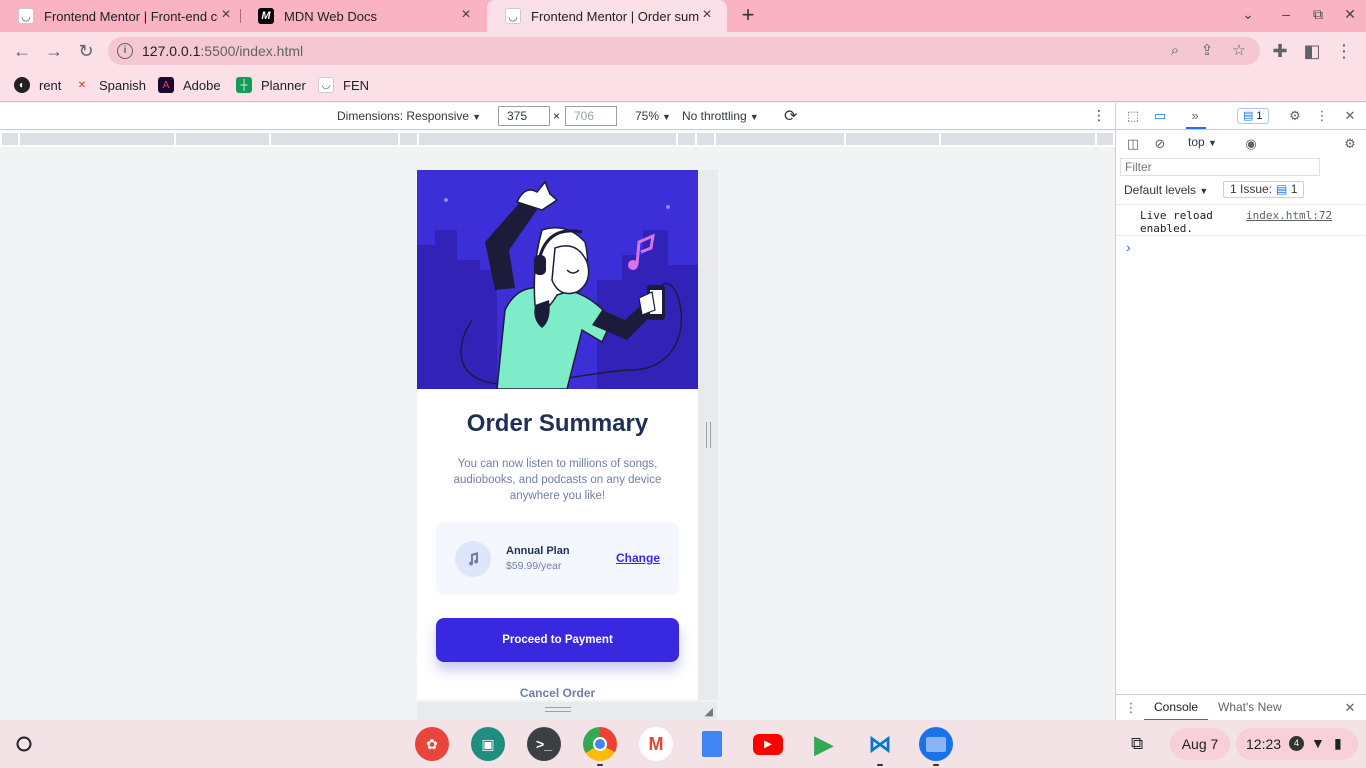 The image size is (1366, 768). What do you see at coordinates (607, 16) in the screenshot?
I see `tab-order-summary: ◡ Frontend Mentor | Order summa ×` at bounding box center [607, 16].